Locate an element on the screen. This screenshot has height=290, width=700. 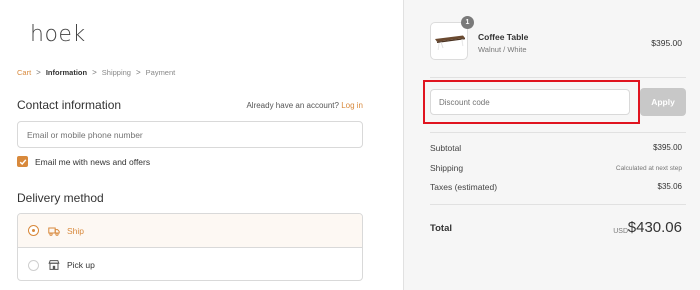
subtotal-label: Subtotal is located at coordinates (446, 148).